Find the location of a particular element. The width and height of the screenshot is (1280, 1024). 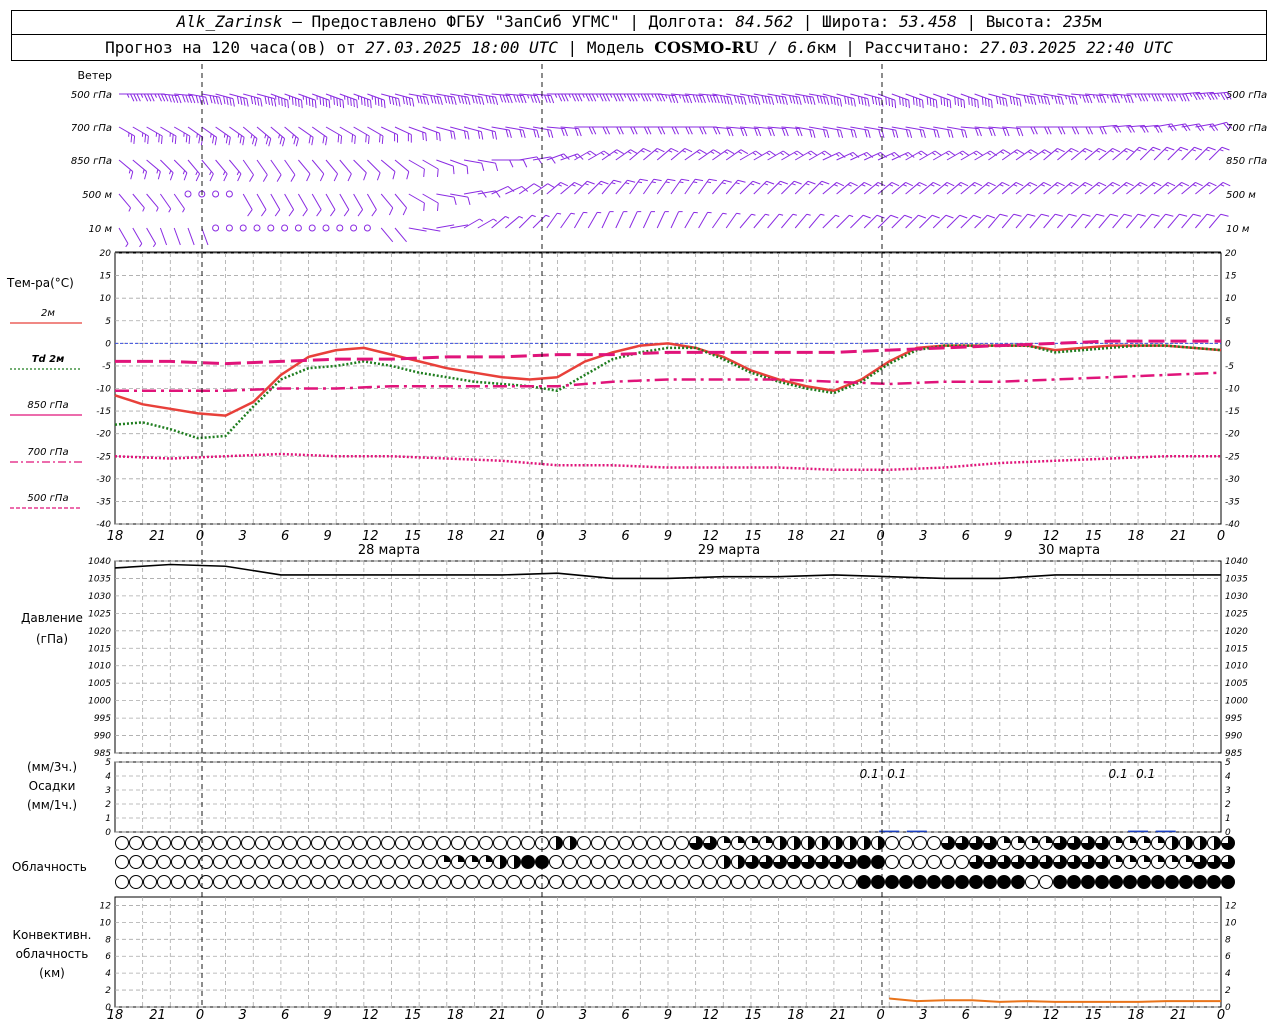

x-tick-label: 6 is located at coordinates (285, 1015).